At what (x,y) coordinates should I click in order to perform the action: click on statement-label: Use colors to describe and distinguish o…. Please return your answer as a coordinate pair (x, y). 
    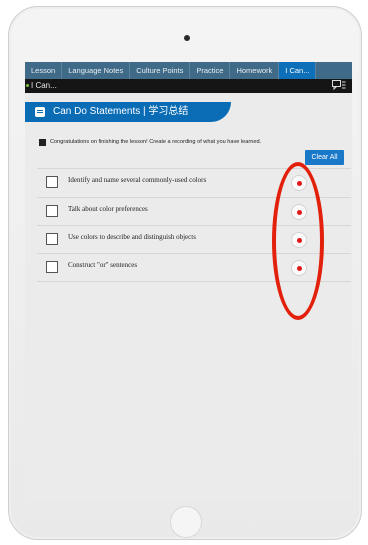
    Looking at the image, I should click on (132, 237).